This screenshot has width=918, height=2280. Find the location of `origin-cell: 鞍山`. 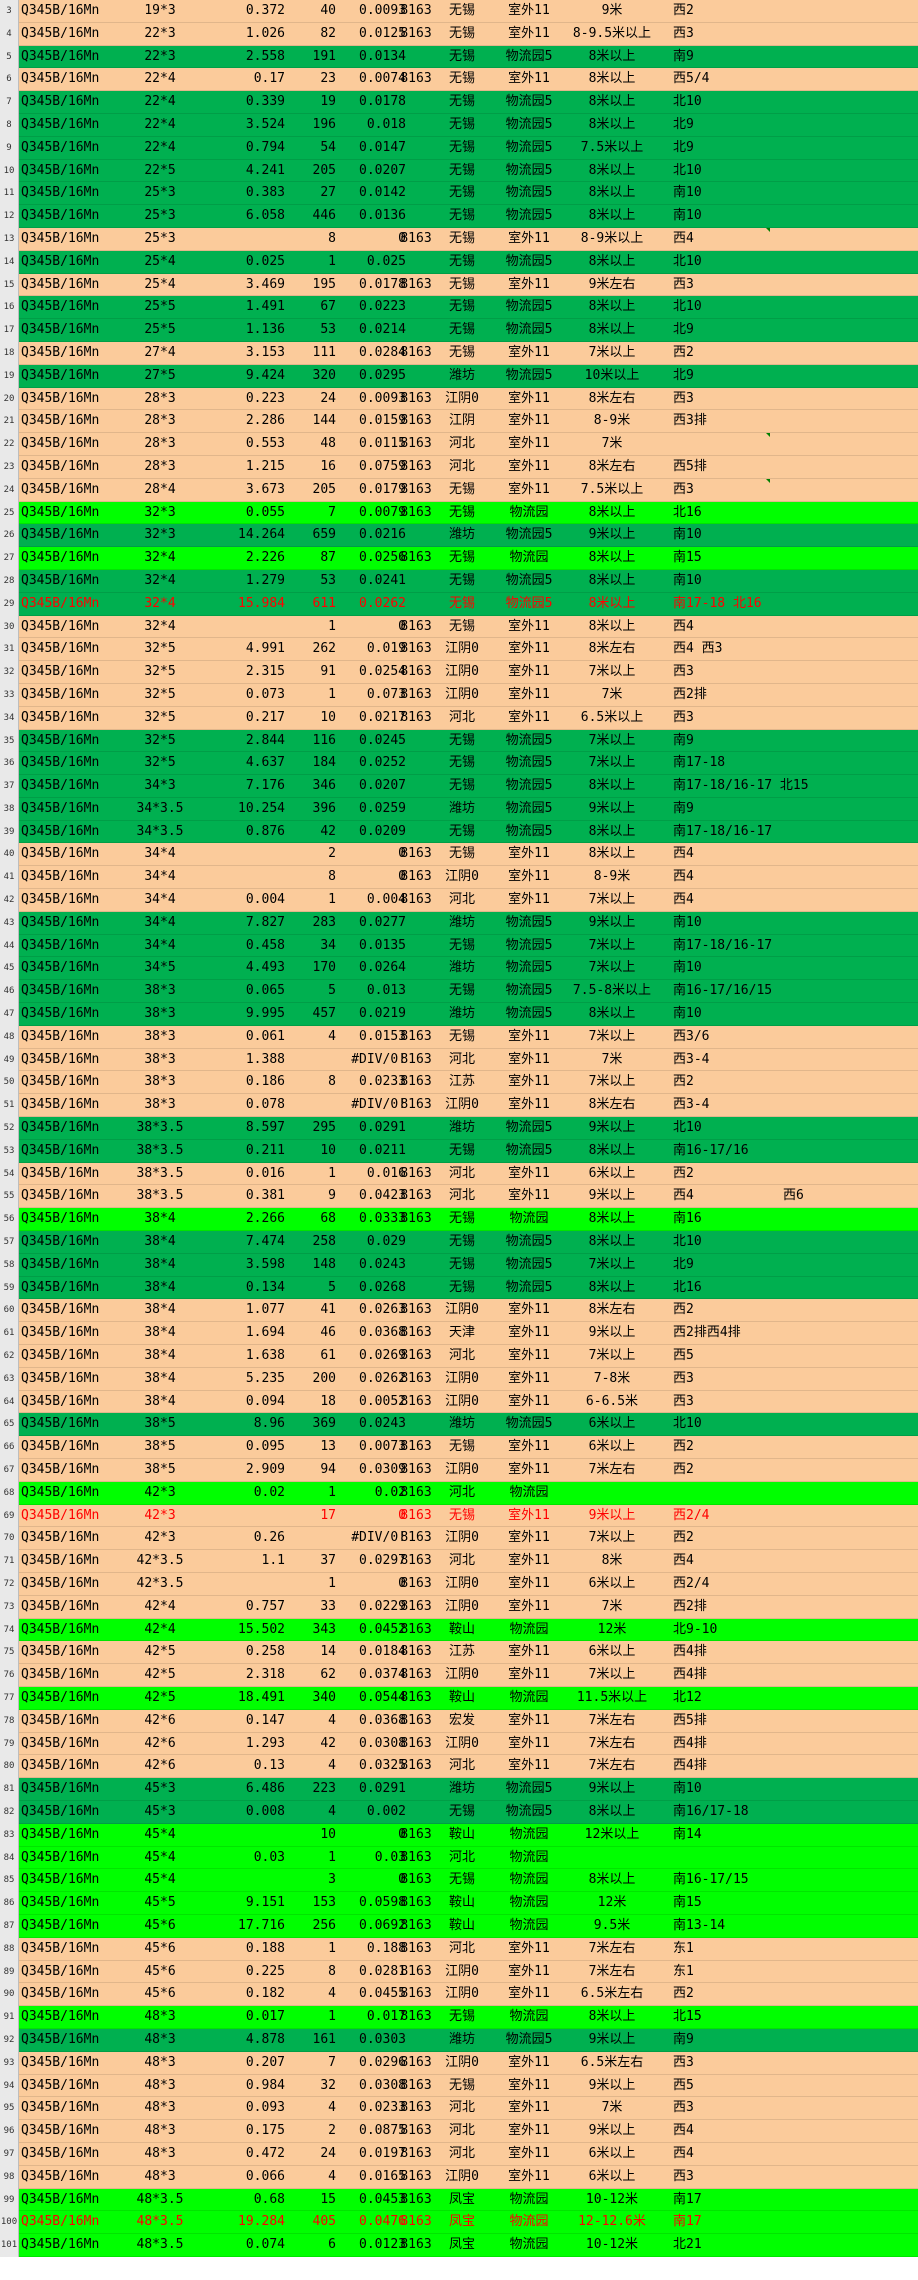

origin-cell: 鞍山 is located at coordinates (462, 1926).